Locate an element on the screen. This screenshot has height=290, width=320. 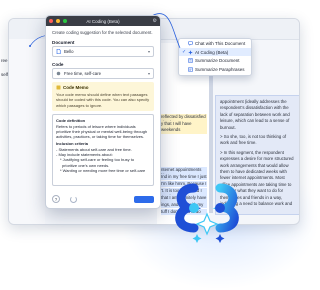
submit-button is located at coordinates (144, 199).